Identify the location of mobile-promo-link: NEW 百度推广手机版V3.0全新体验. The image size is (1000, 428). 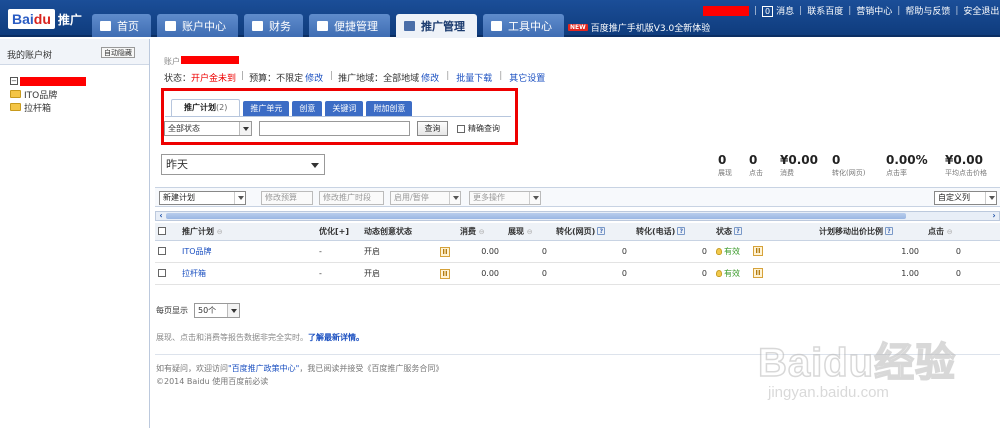
(639, 27).